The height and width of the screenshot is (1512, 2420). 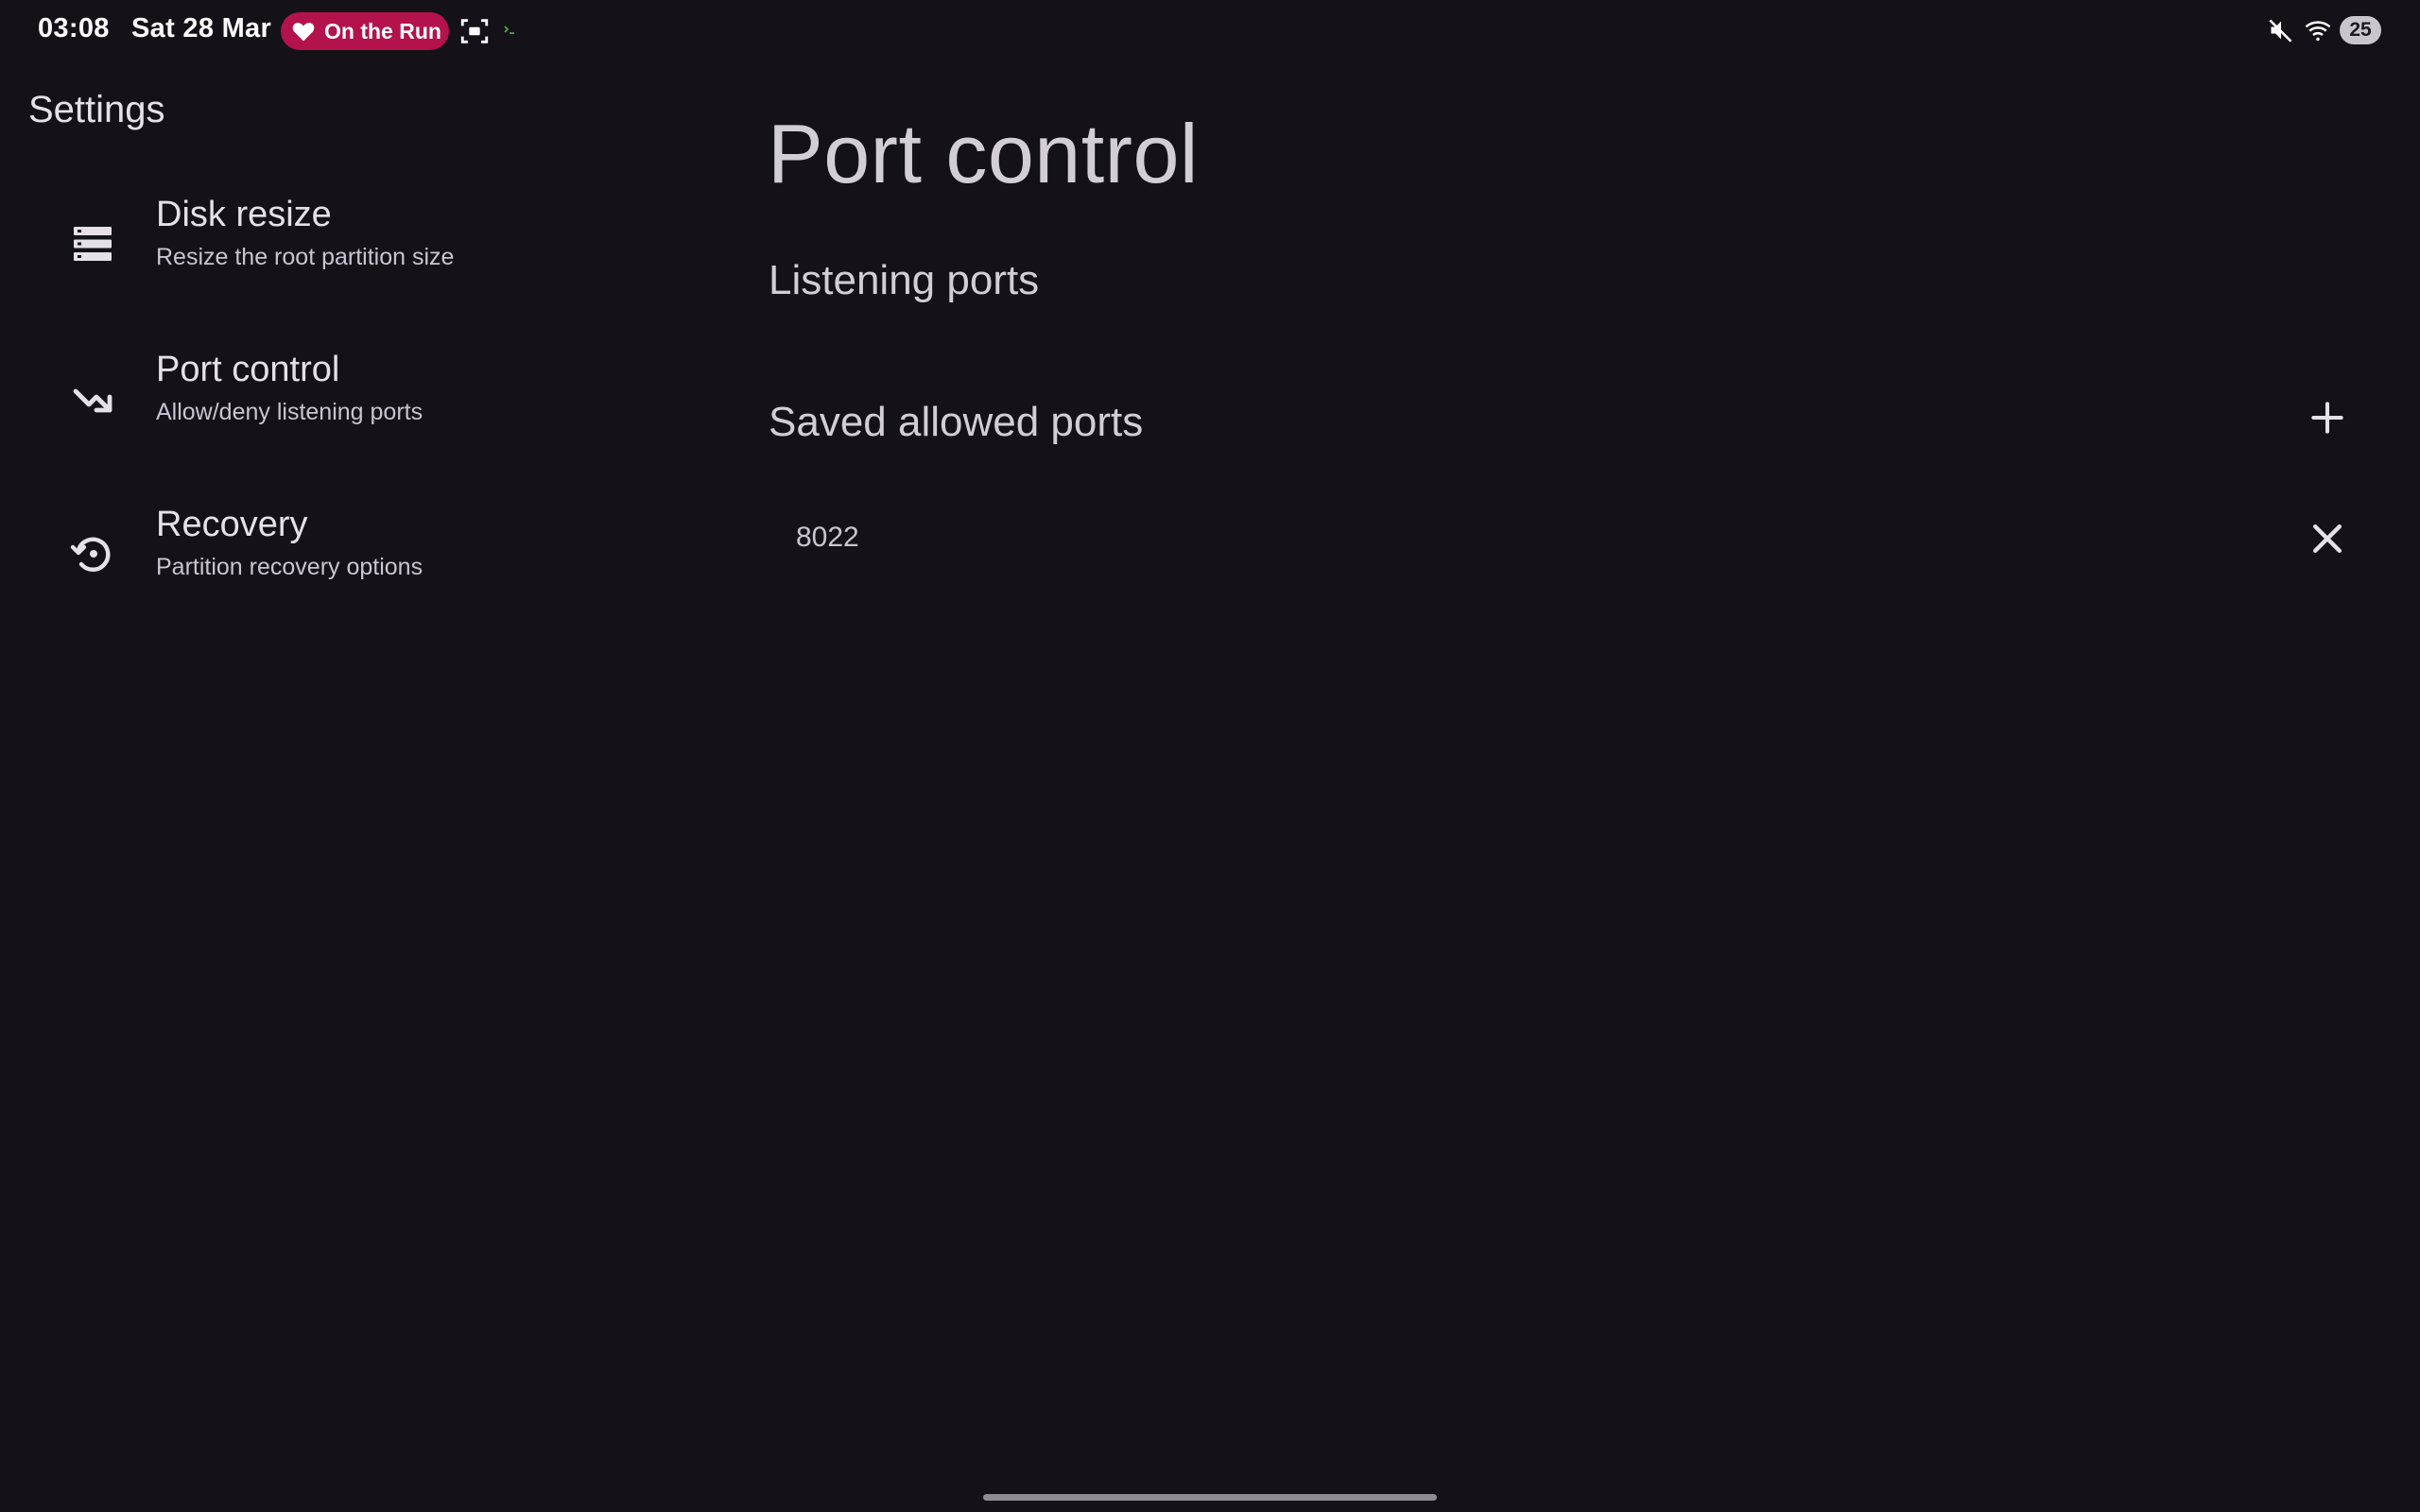 I want to click on restore-icon, so click(x=91, y=554).